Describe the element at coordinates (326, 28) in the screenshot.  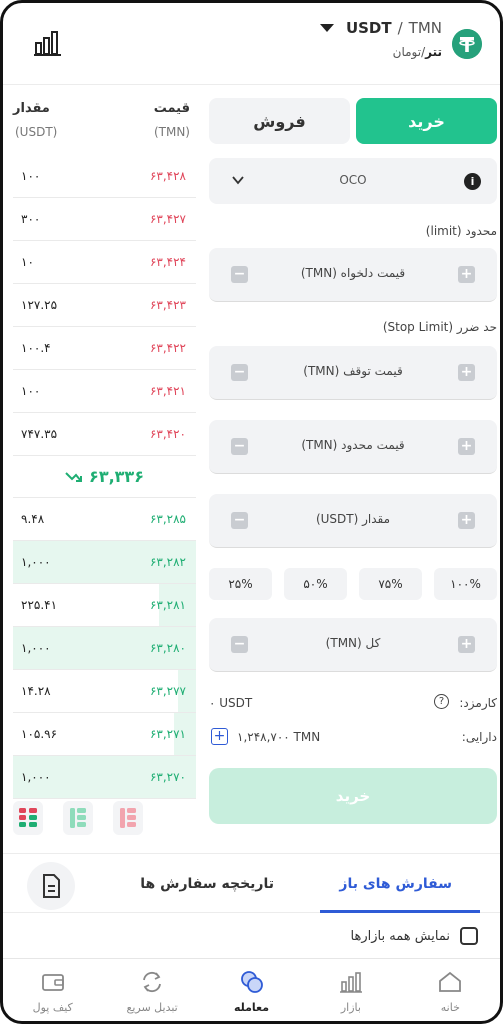
I see `caret-down-icon` at that location.